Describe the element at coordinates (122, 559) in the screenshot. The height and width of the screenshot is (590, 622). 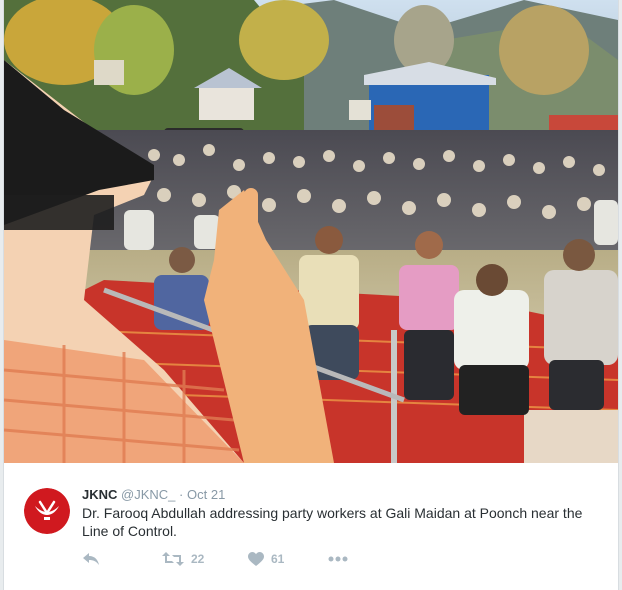
I see `reply-button` at that location.